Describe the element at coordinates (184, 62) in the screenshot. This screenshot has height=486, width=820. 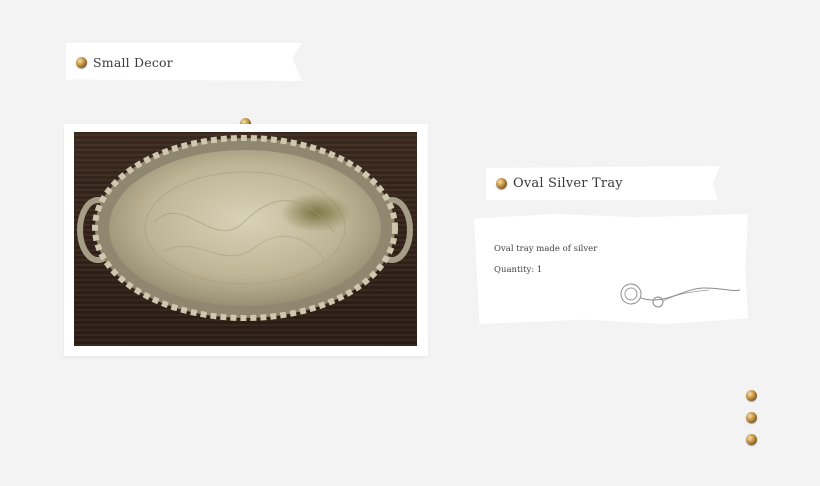
I see `category-label-strip: Small Decor` at that location.